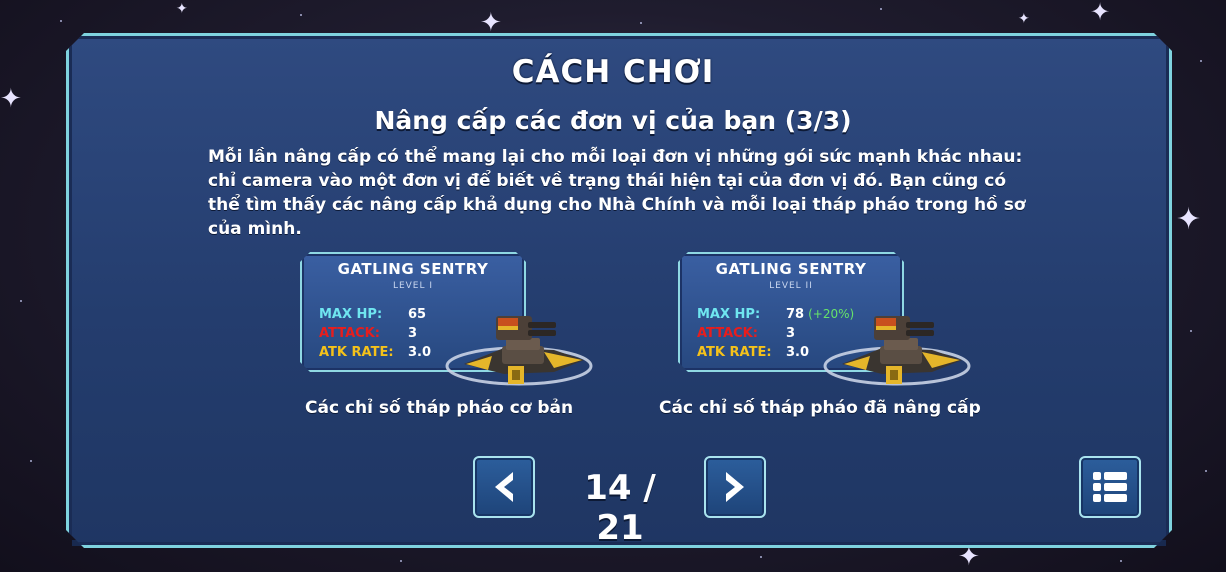 The image size is (1226, 572). I want to click on chevron-left-icon, so click(504, 487).